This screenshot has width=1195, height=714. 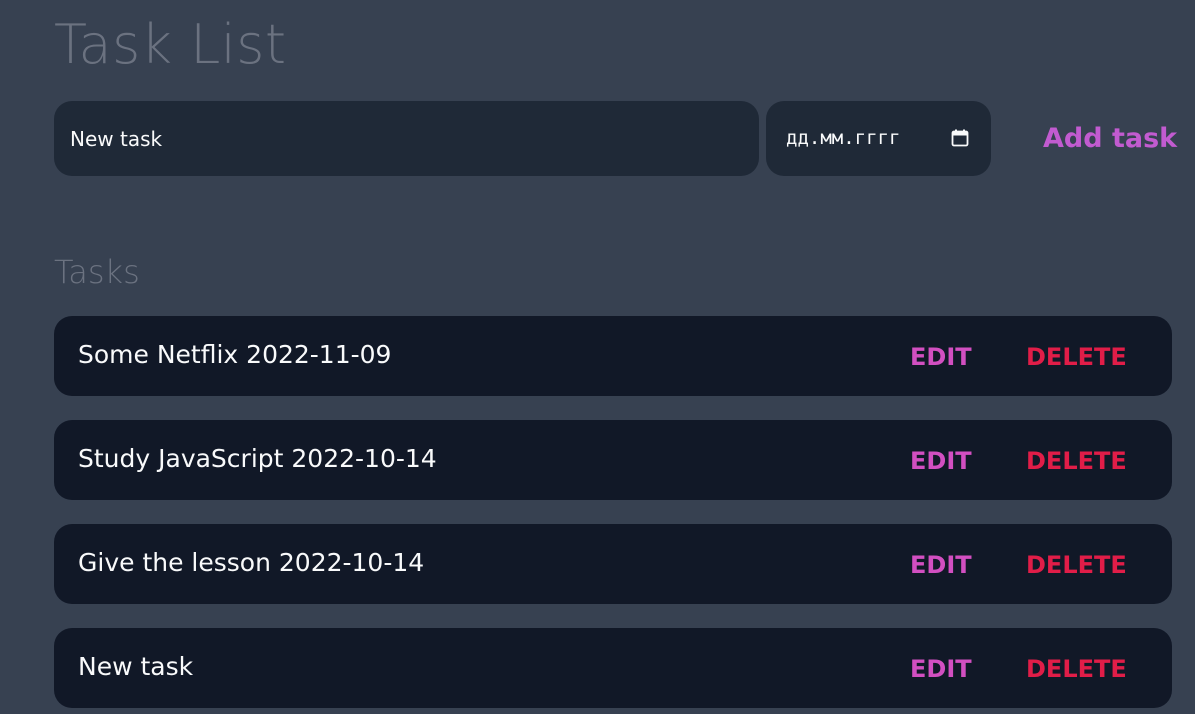 I want to click on date-placeholder: дд.мм.гггг, so click(x=843, y=138).